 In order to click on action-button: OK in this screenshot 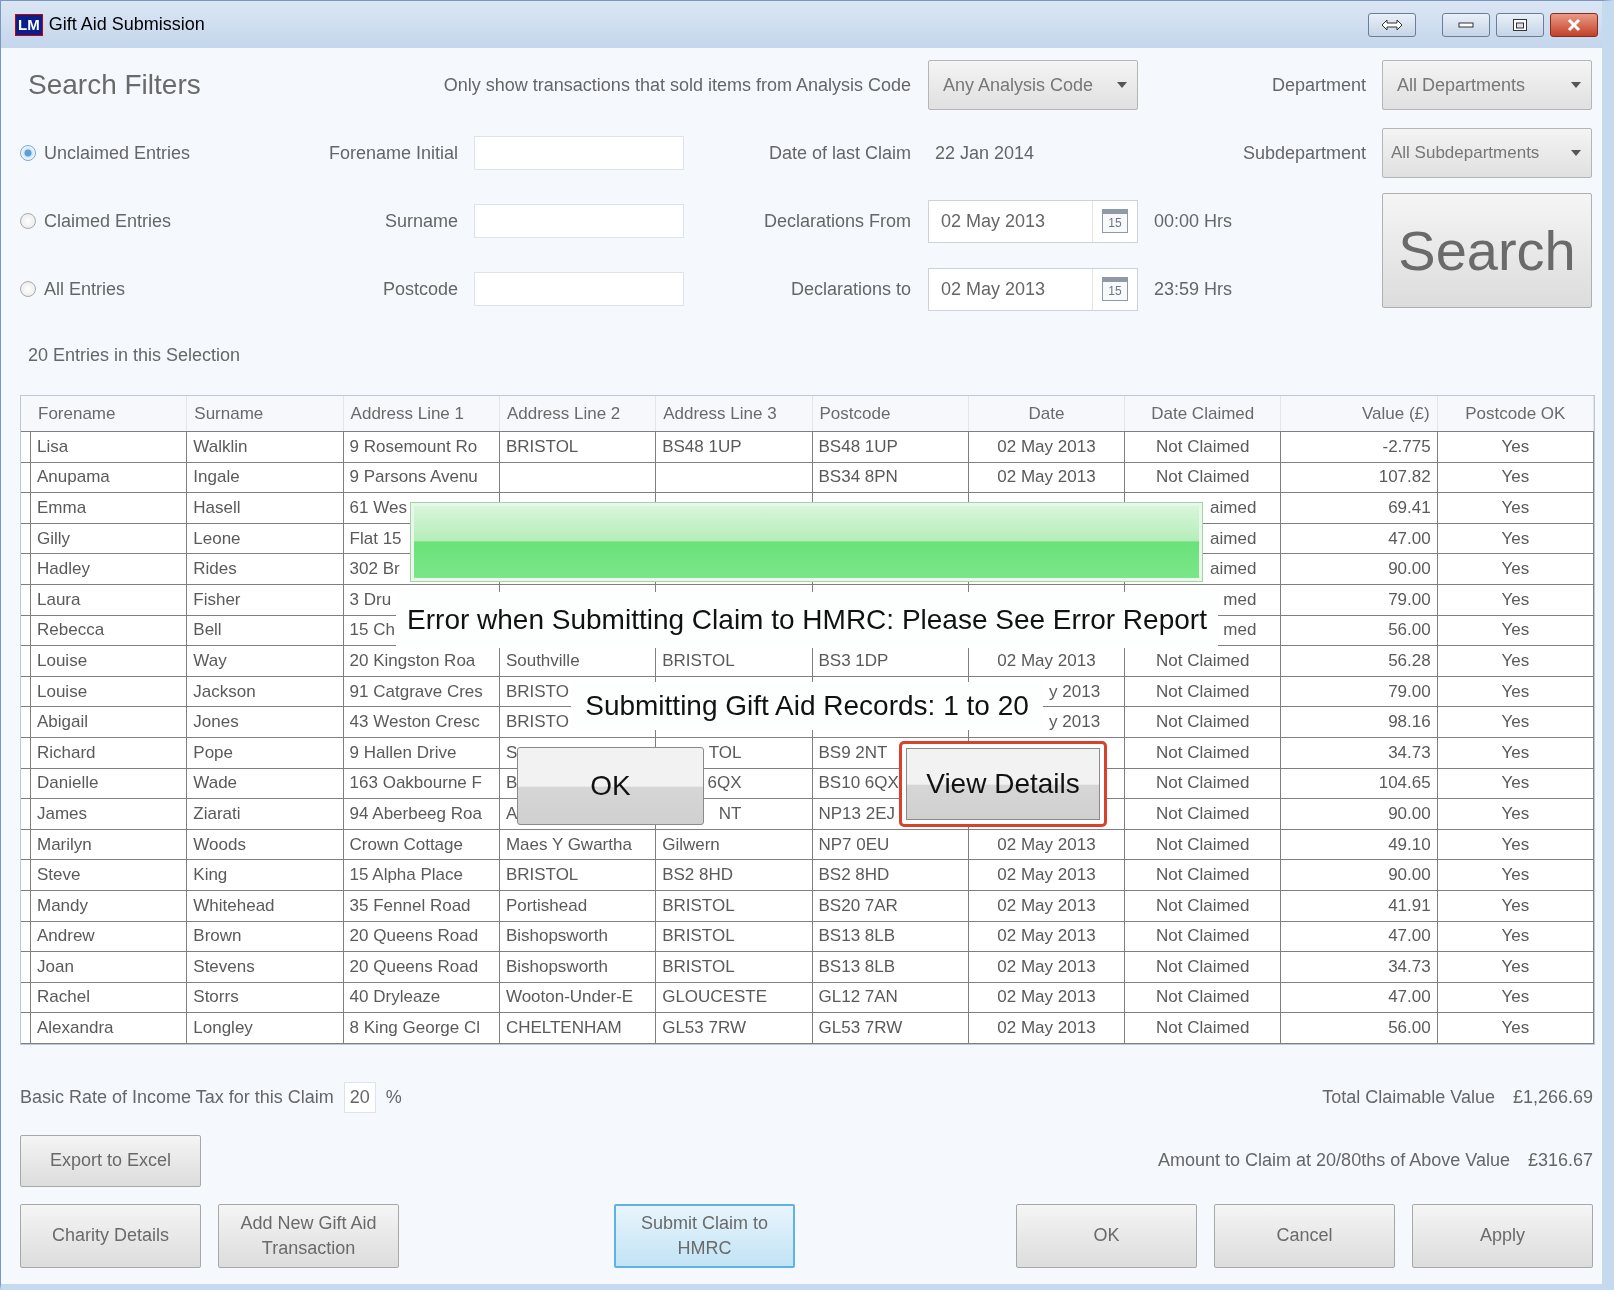, I will do `click(1106, 1235)`.